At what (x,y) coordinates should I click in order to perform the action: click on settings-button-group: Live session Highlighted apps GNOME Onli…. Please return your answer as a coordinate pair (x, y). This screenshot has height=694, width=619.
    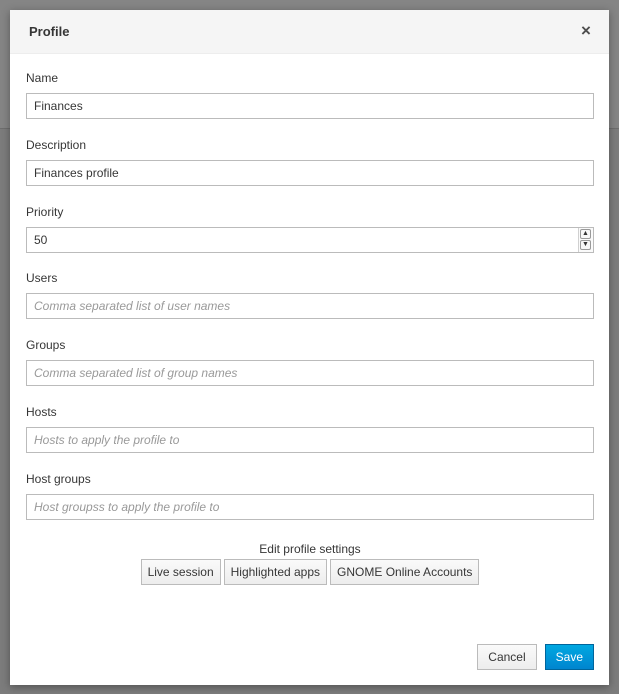
    Looking at the image, I should click on (310, 572).